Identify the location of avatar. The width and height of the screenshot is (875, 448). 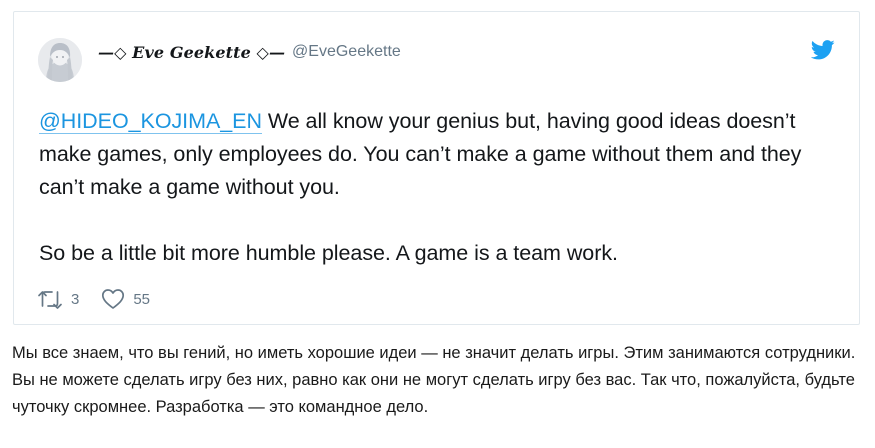
(60, 60).